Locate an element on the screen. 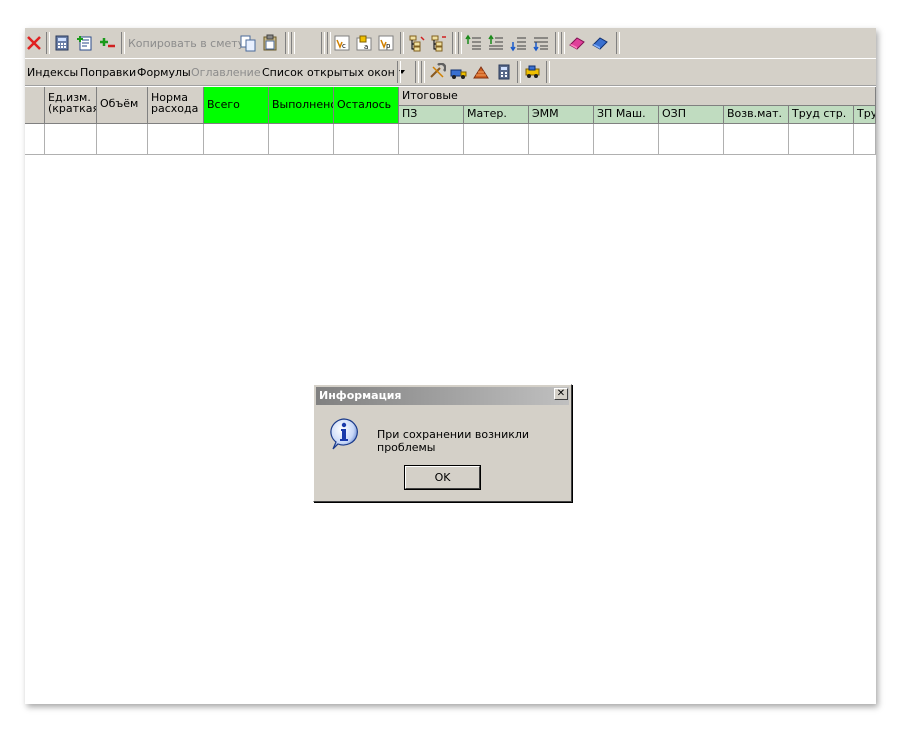  svg-text: c is located at coordinates (344, 46).